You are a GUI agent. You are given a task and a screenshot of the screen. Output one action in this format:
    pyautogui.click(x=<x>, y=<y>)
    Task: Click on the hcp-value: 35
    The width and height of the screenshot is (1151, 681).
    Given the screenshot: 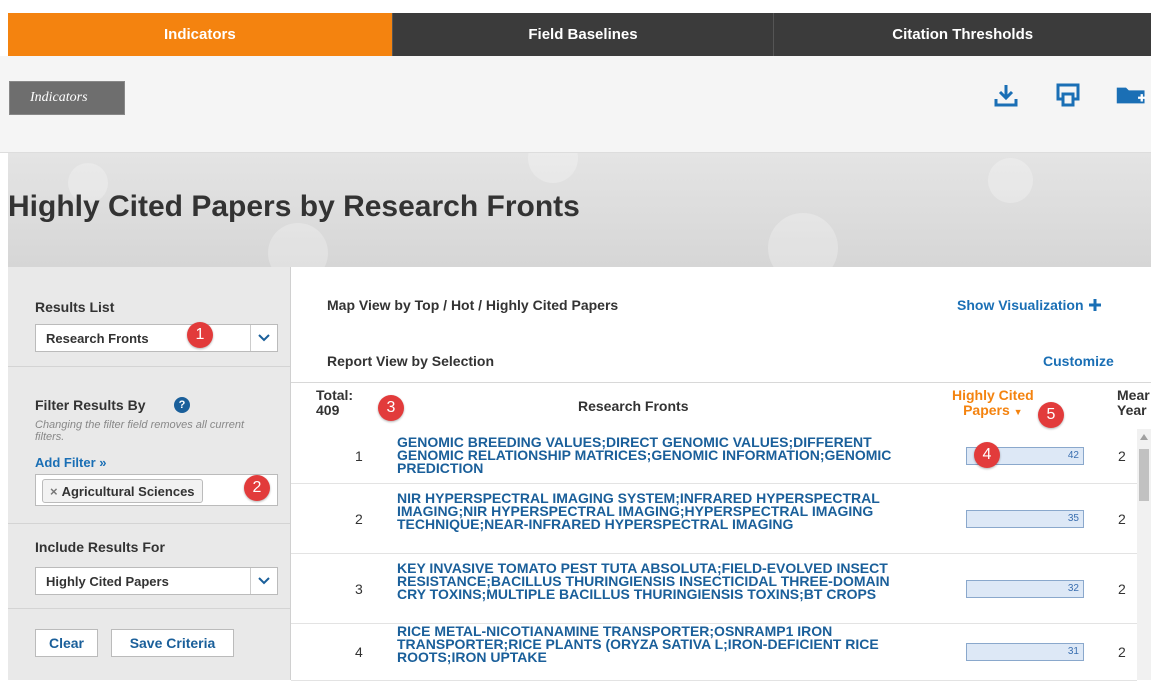 What is the action you would take?
    pyautogui.click(x=1073, y=518)
    